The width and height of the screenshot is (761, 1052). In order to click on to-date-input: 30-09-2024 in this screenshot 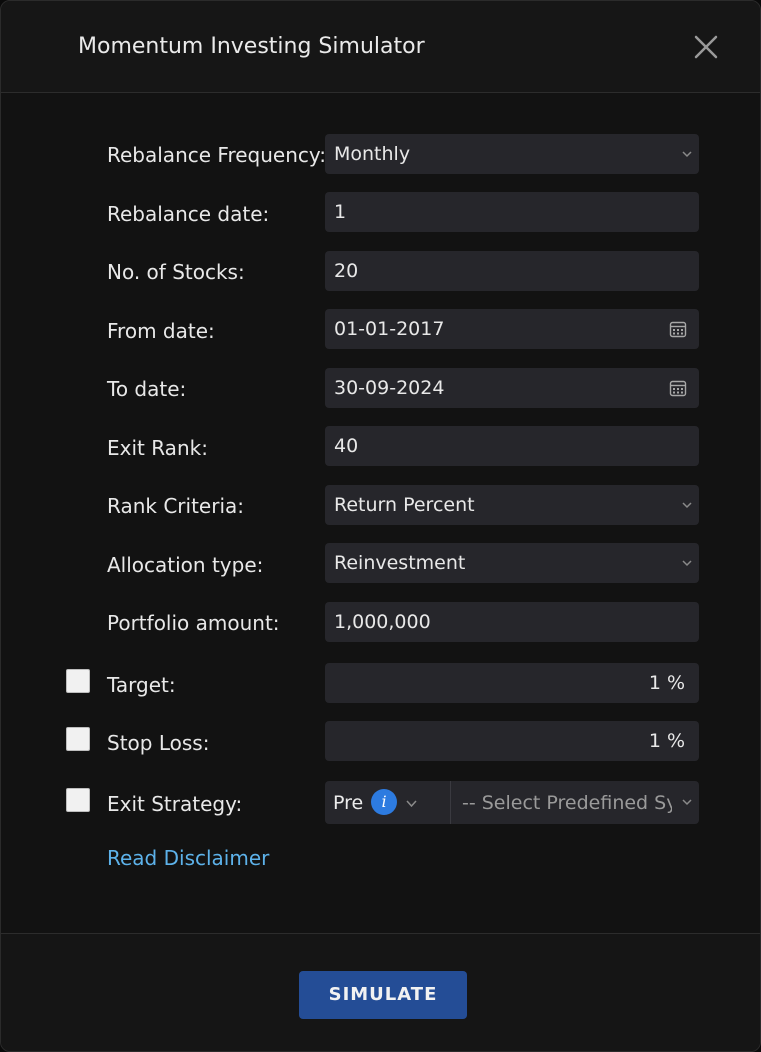, I will do `click(512, 388)`.